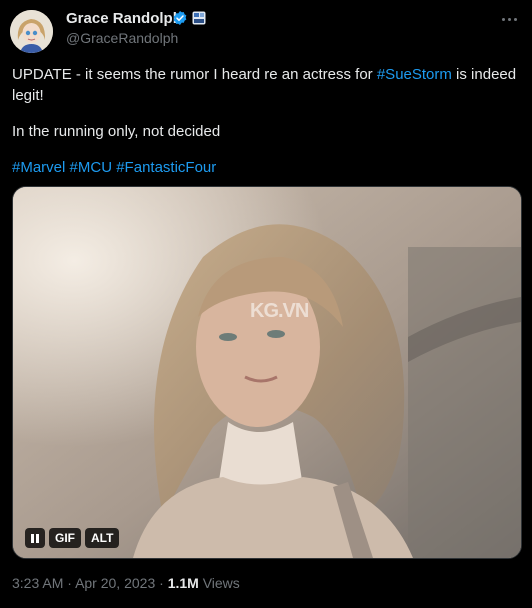 The image size is (532, 608). I want to click on more-options-button, so click(509, 19).